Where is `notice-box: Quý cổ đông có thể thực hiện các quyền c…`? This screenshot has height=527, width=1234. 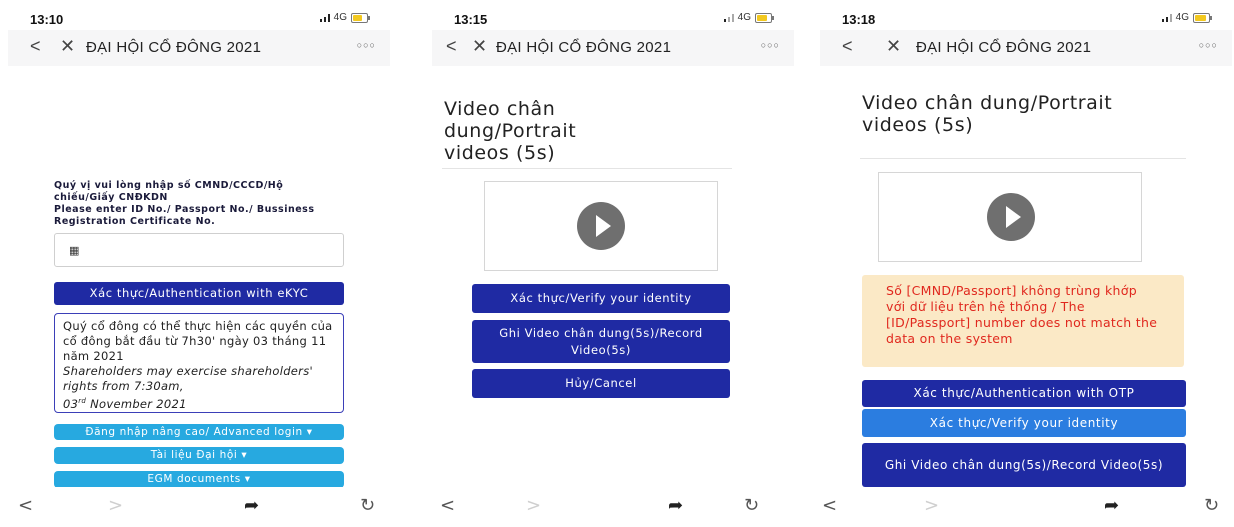
notice-box: Quý cổ đông có thể thực hiện các quyền c… is located at coordinates (199, 363).